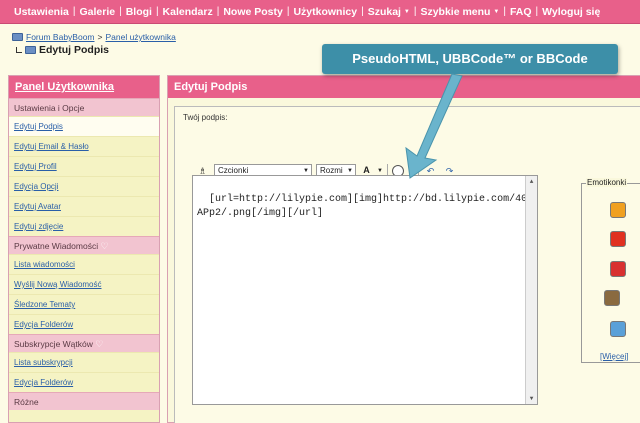 The image size is (640, 423). I want to click on sleepy-emoticon-icon, so click(618, 329).